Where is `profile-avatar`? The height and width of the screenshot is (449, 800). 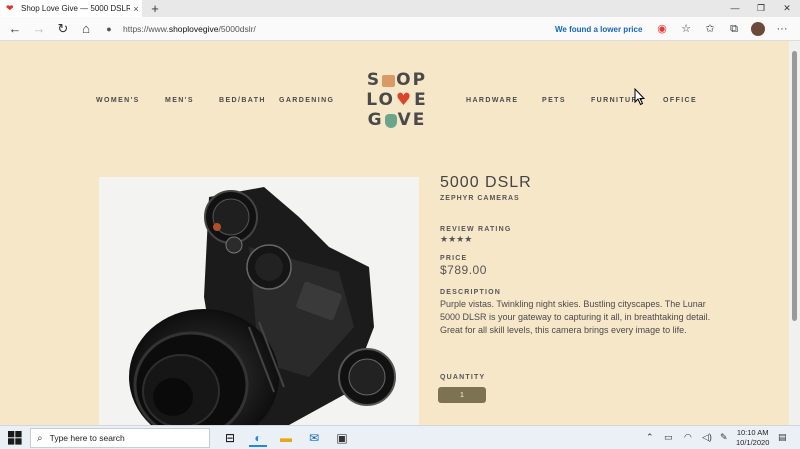
profile-avatar is located at coordinates (758, 29).